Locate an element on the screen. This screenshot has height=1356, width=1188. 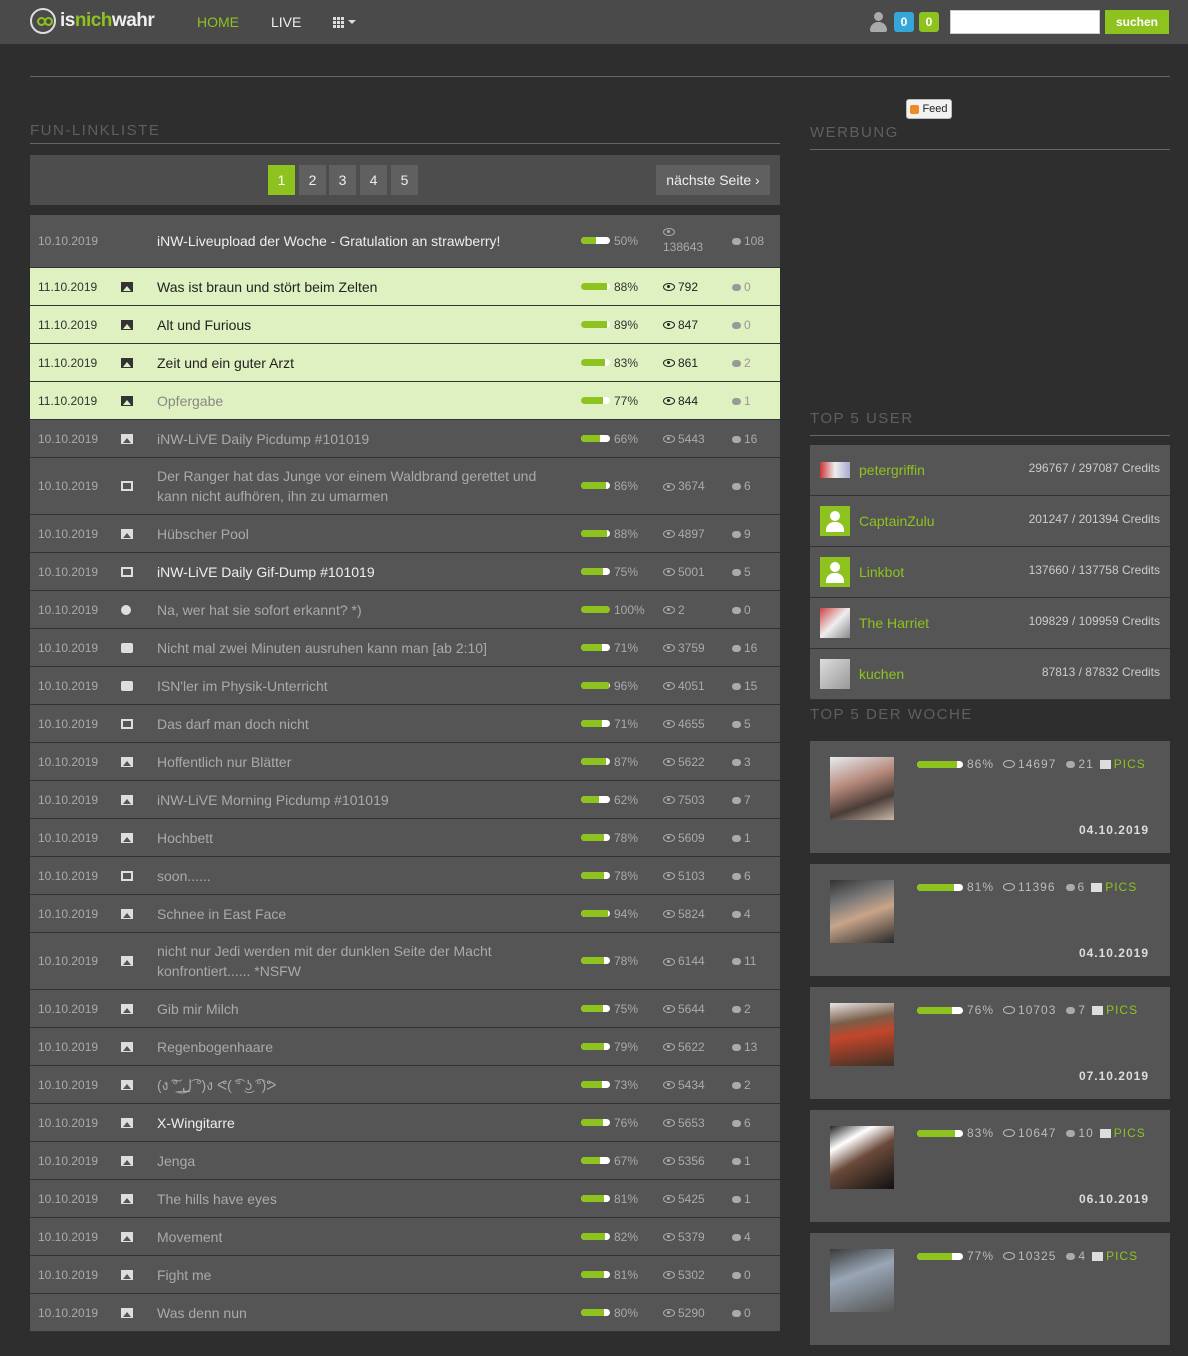
list-row: 10.10.2019 soon...... 78% 5103 6 is located at coordinates (405, 876).